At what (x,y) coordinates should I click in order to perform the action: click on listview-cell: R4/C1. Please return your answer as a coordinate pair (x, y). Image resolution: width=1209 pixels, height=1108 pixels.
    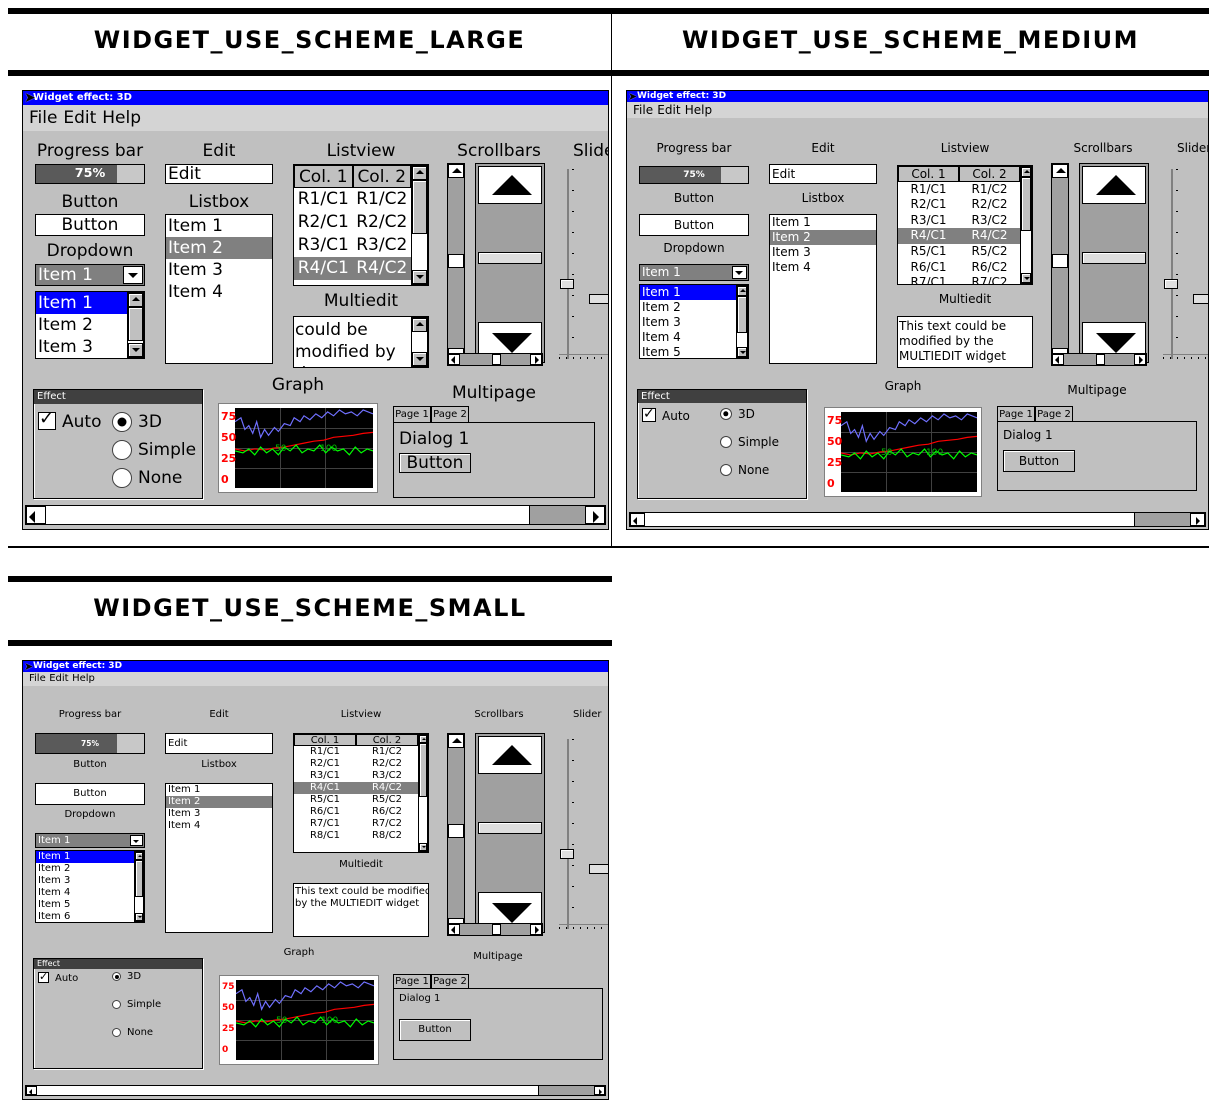
    Looking at the image, I should click on (928, 236).